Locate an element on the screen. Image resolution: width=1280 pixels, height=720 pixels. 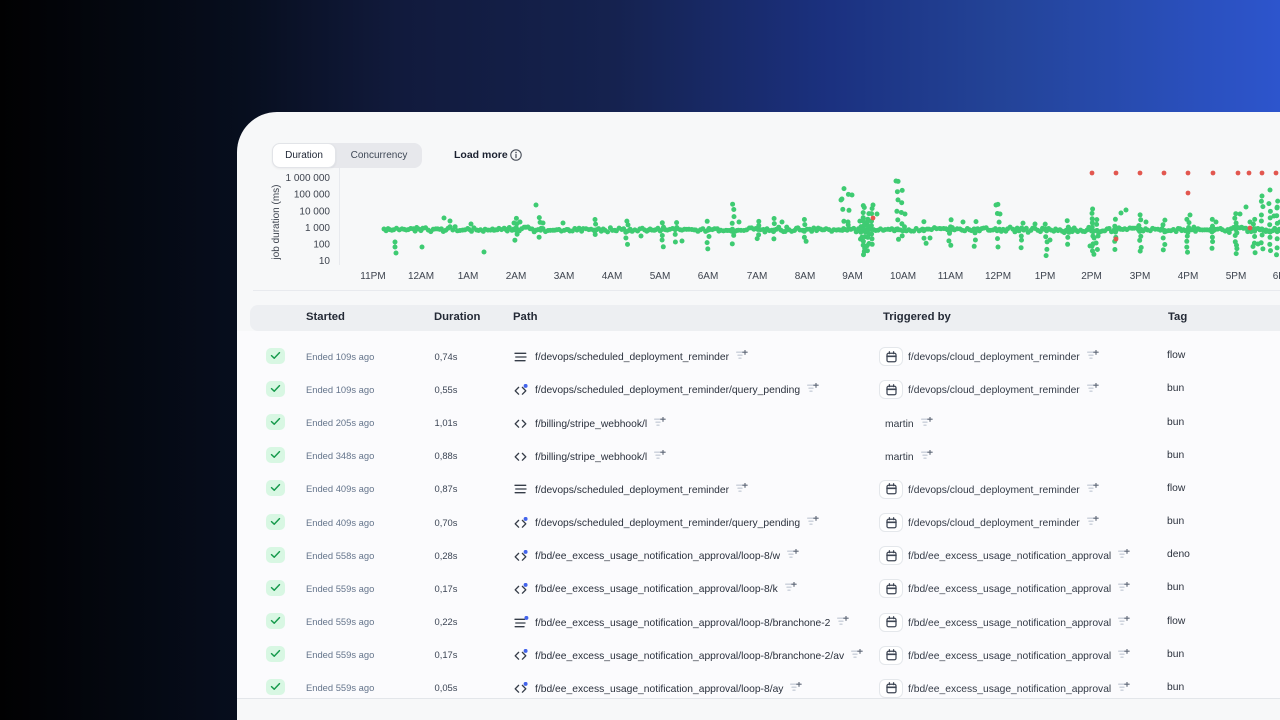
svg-text: 11PM is located at coordinates (372, 276).